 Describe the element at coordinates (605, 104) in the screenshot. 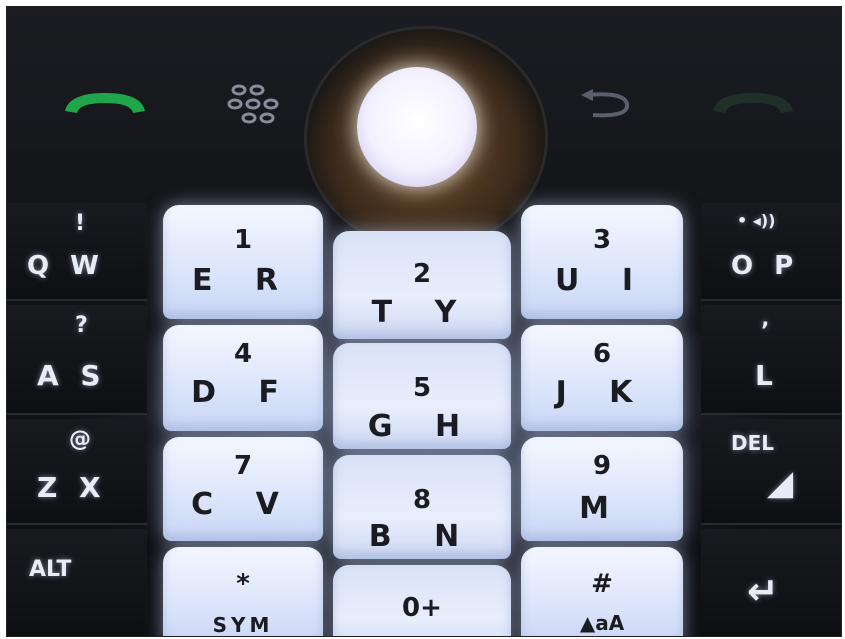

I see `back-arrow-icon` at that location.